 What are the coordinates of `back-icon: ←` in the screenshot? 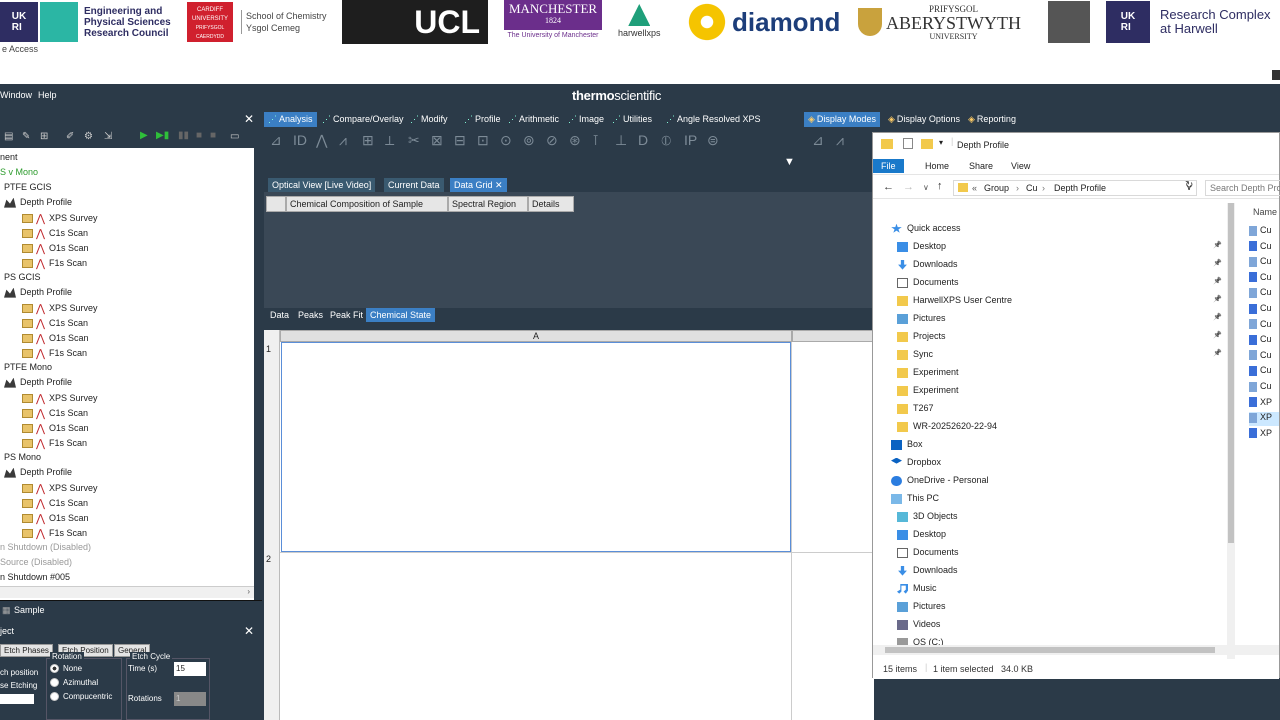 It's located at (888, 187).